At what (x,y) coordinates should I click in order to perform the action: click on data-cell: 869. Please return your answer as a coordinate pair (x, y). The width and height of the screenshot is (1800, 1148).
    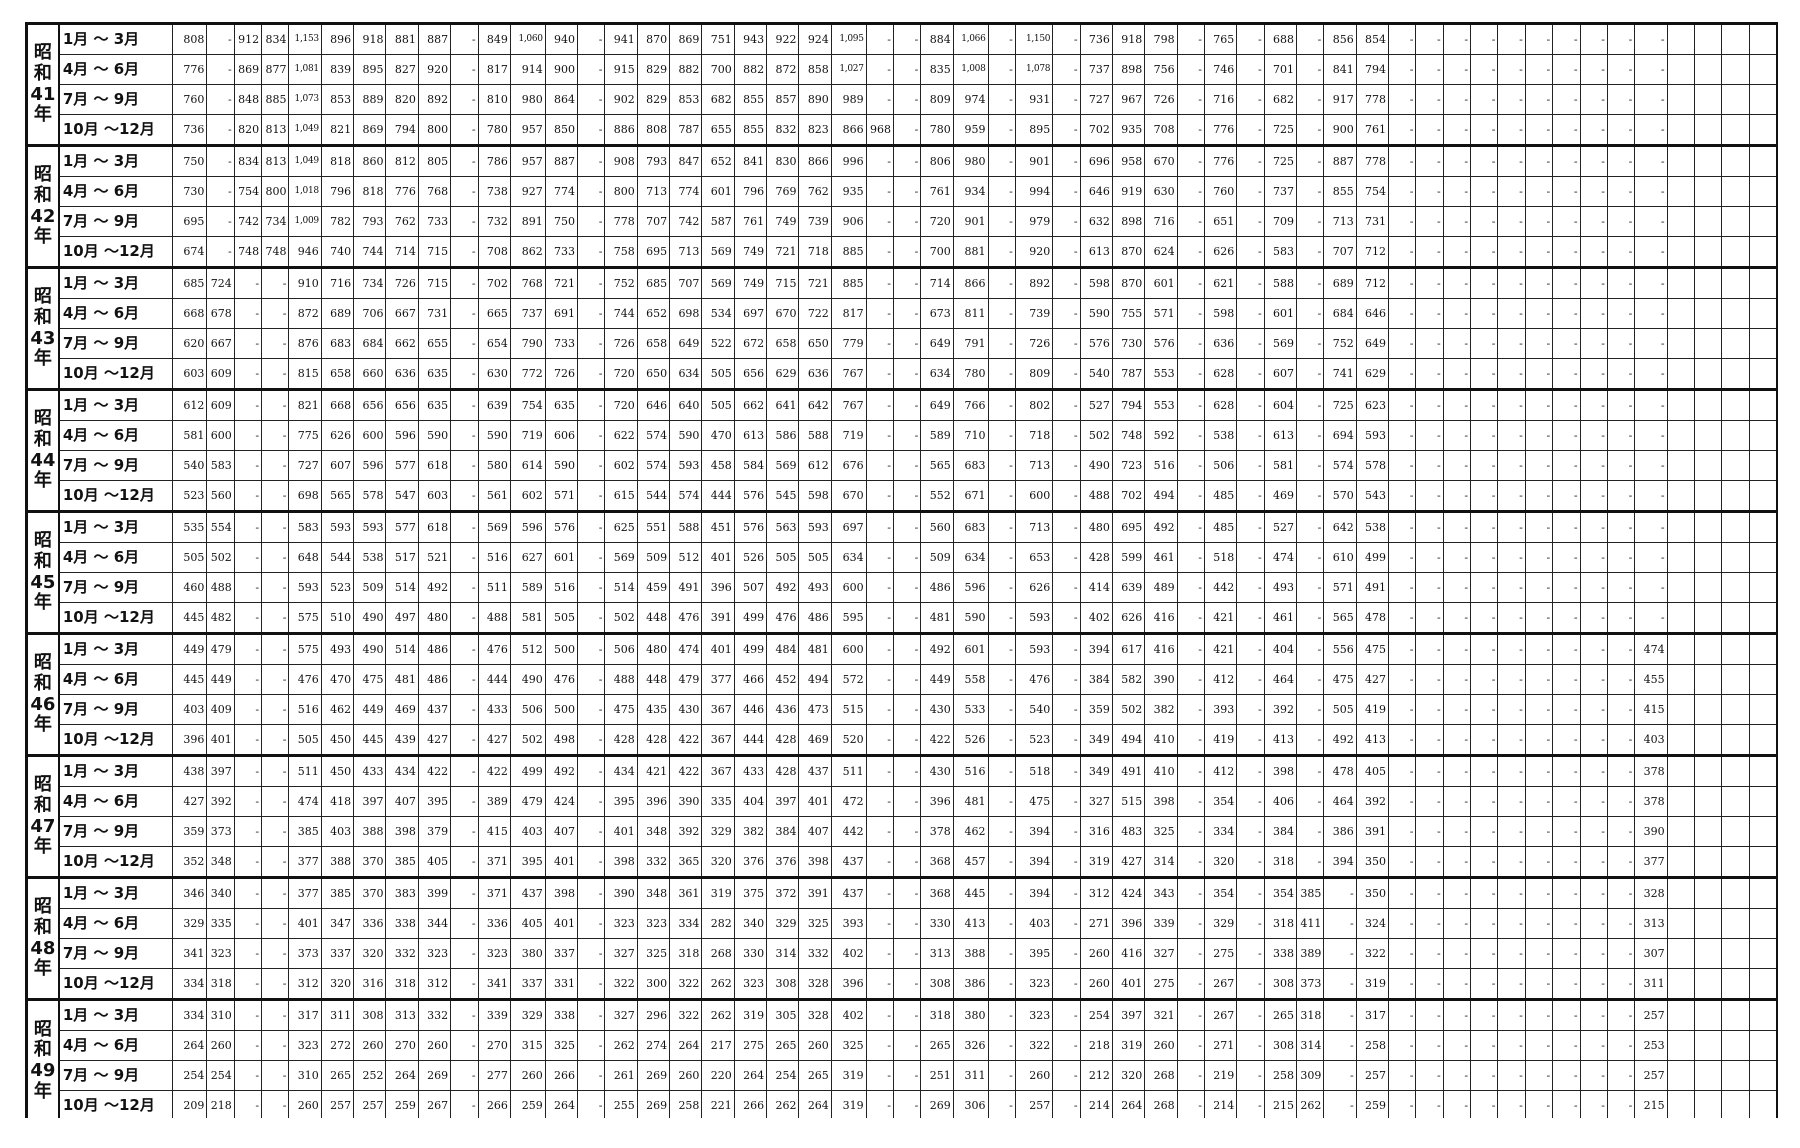
    Looking at the image, I should click on (686, 38).